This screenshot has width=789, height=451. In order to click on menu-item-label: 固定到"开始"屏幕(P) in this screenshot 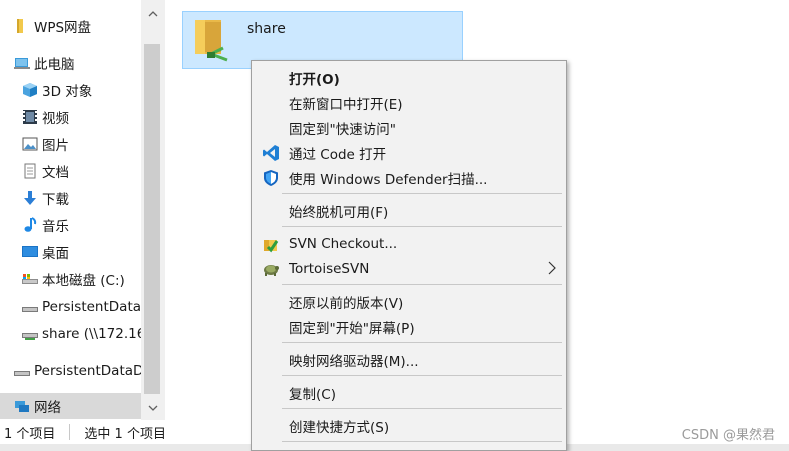, I will do `click(352, 328)`.